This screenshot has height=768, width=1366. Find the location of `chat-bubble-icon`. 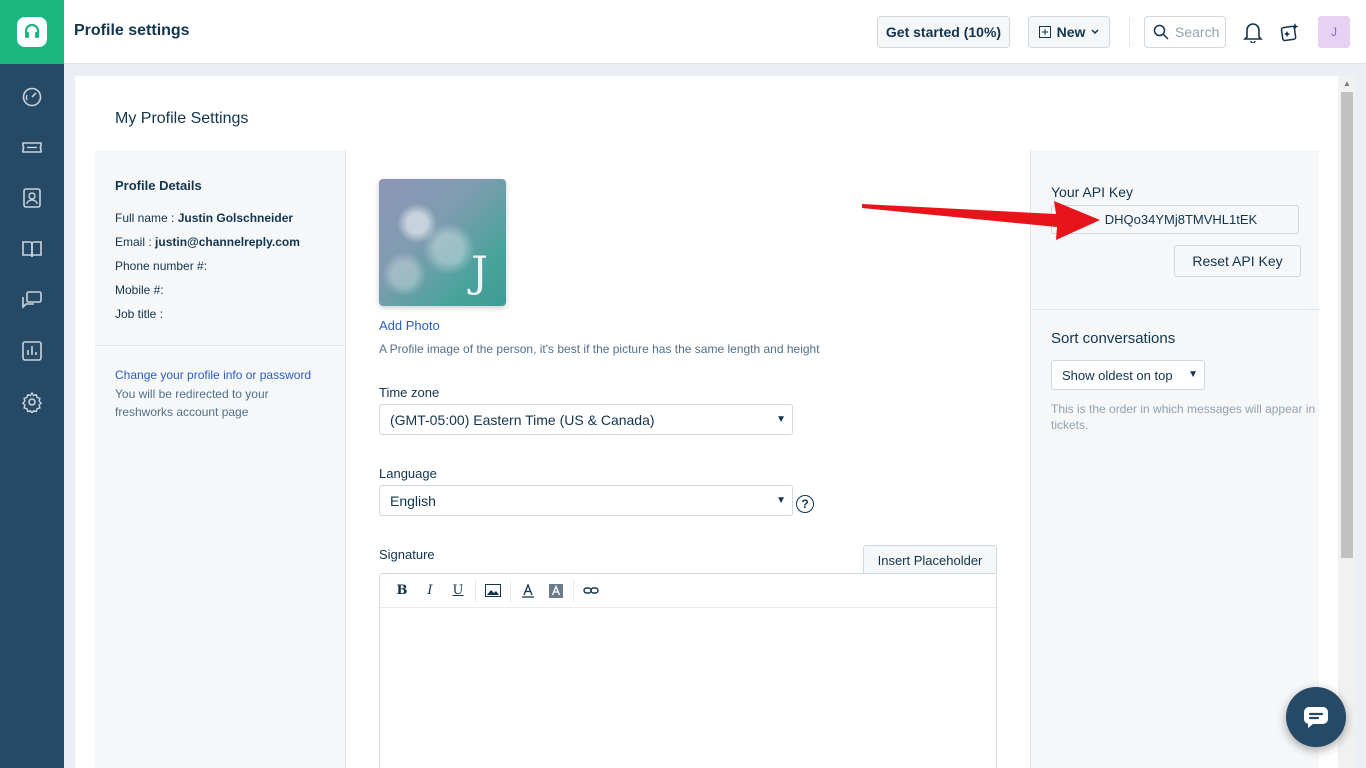

chat-bubble-icon is located at coordinates (1316, 717).